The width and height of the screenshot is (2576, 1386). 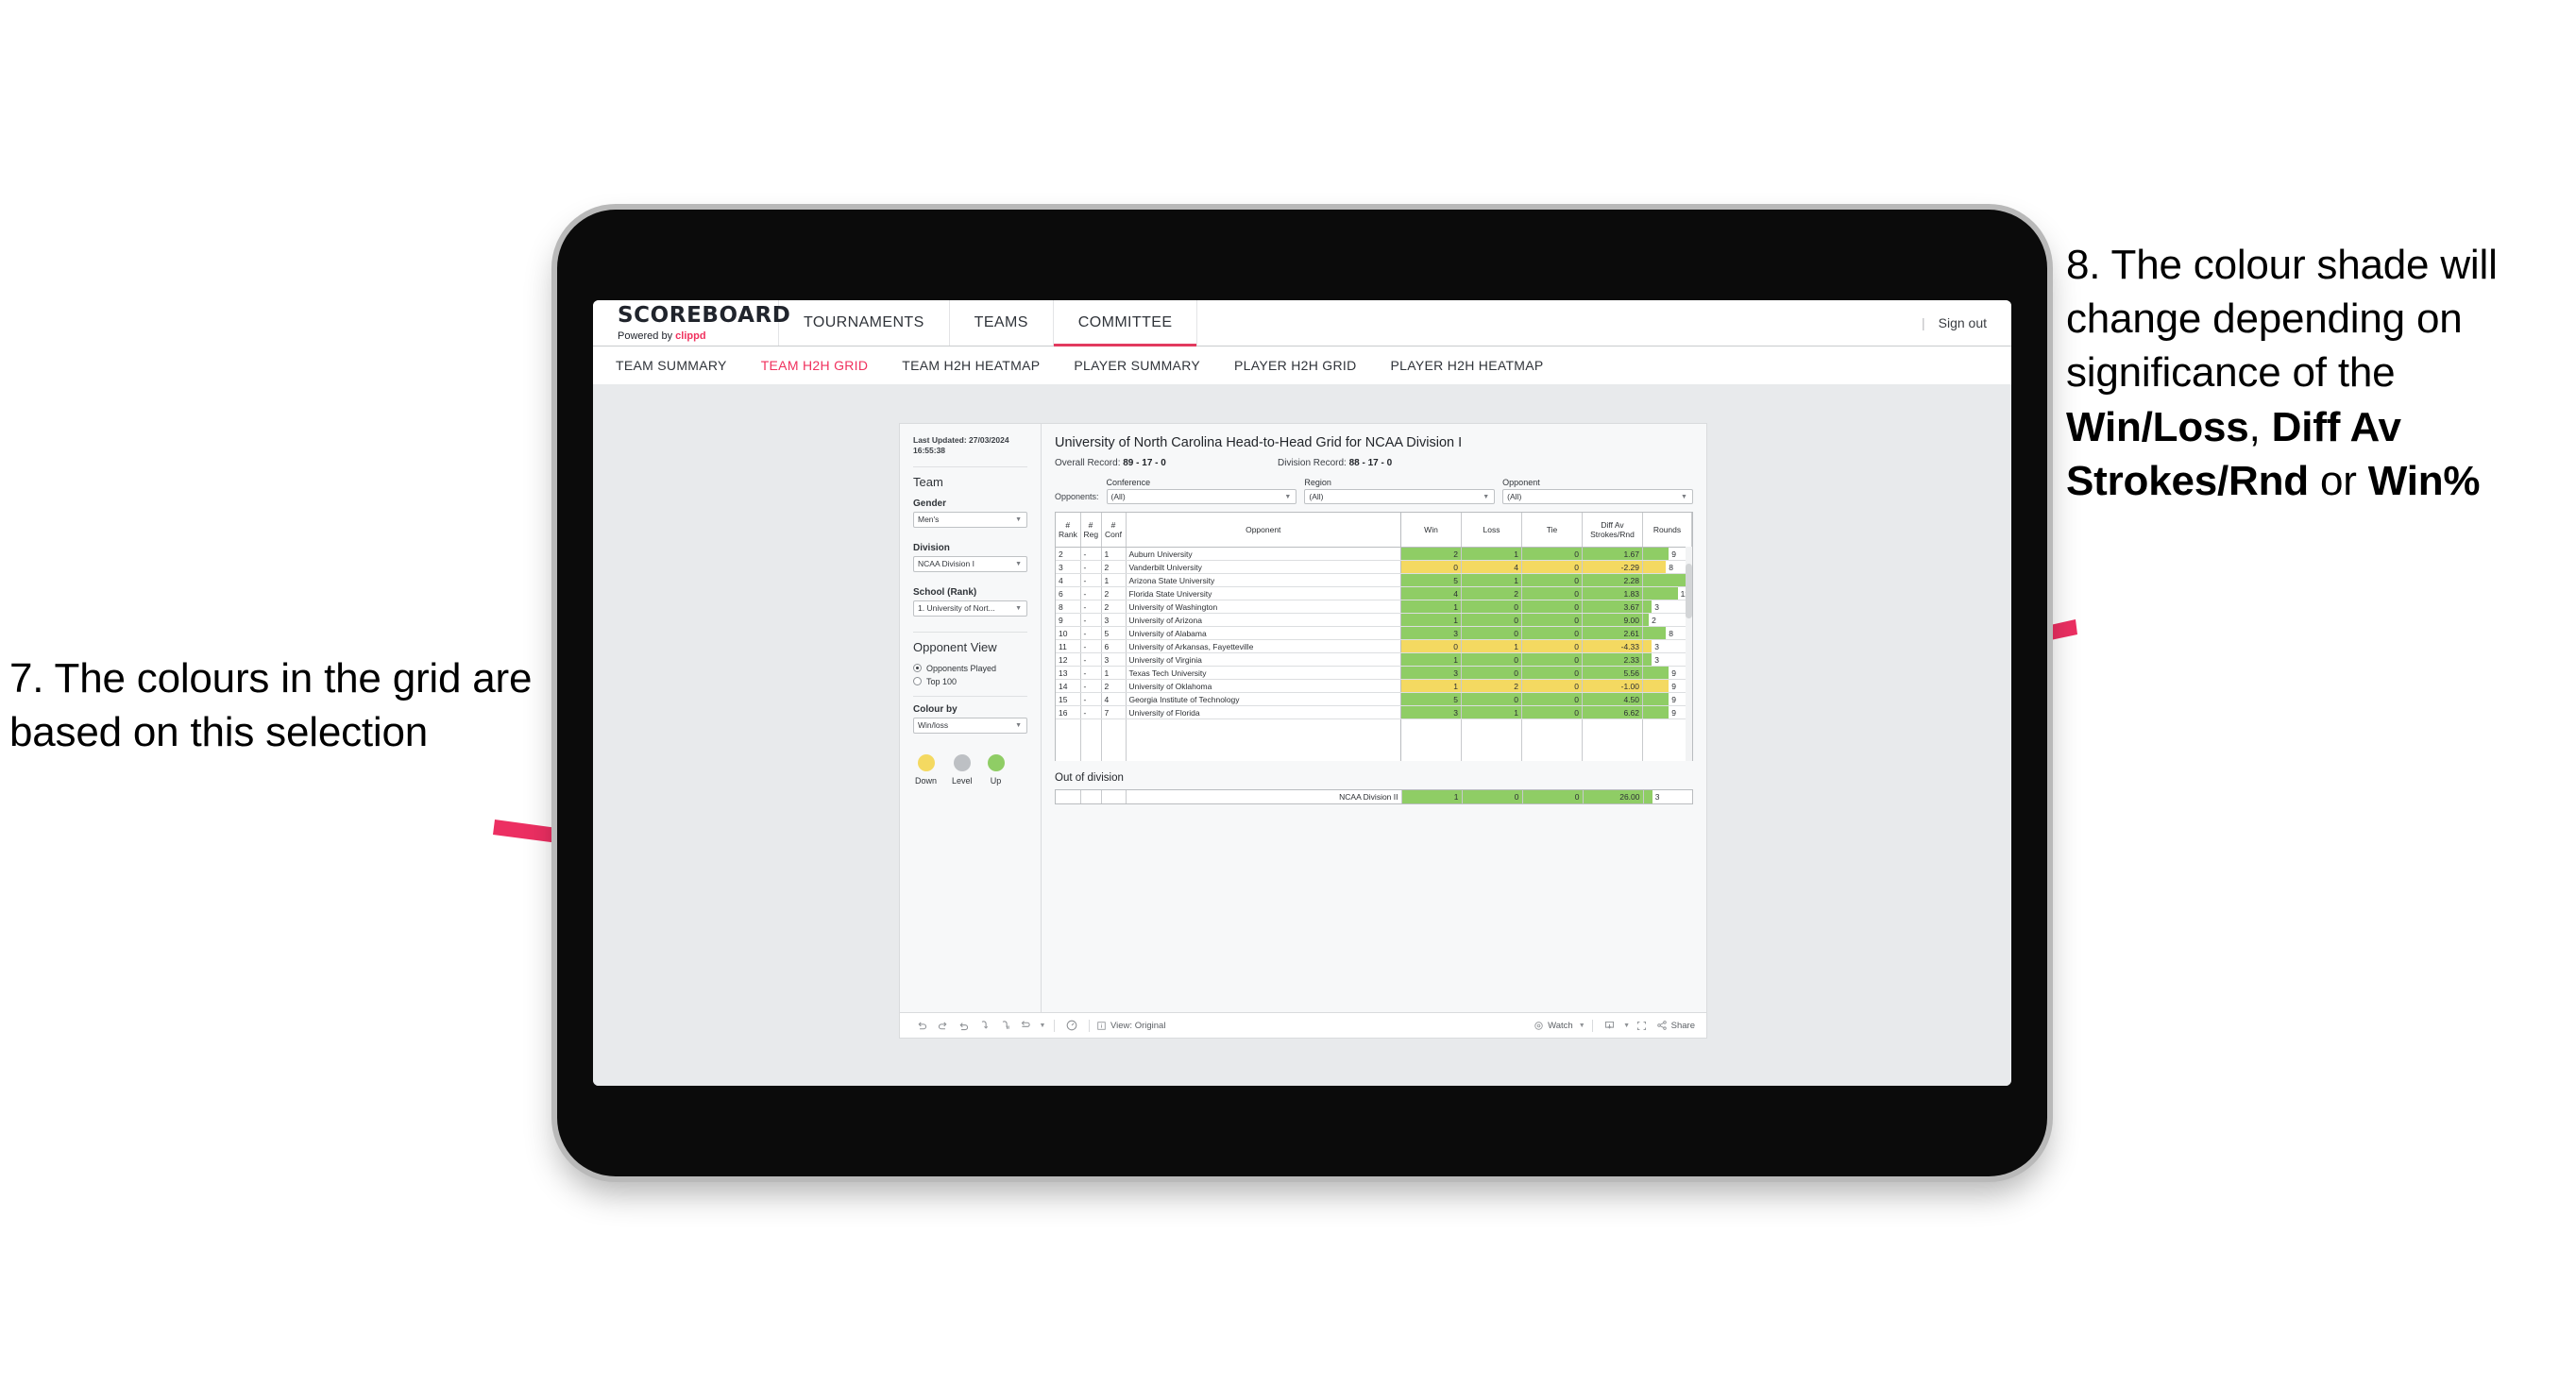 I want to click on nav-tournaments: TOURNAMENTS, so click(x=864, y=323).